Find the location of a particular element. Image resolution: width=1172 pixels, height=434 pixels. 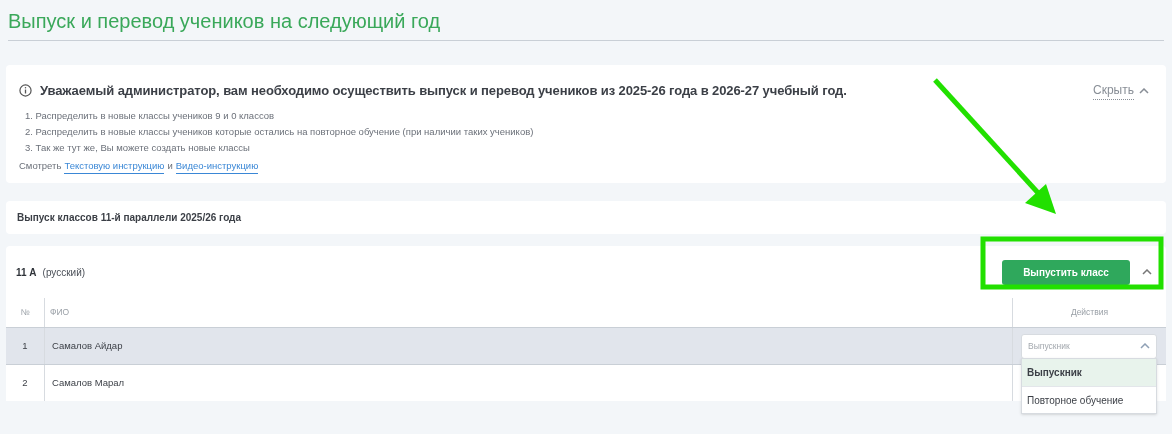

table-cell-text: 1 is located at coordinates (25, 345).